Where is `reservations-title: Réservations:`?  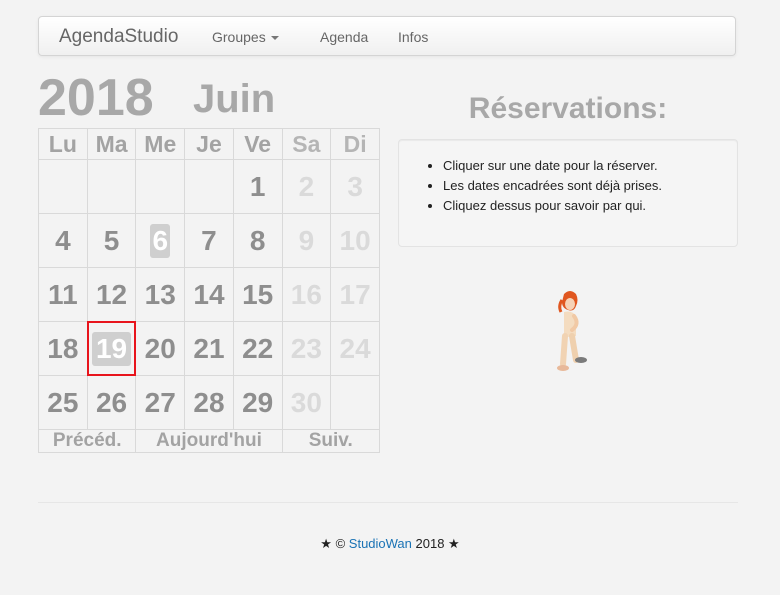 reservations-title: Réservations: is located at coordinates (568, 108).